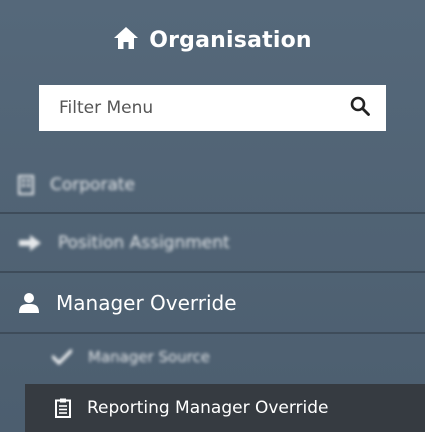 The height and width of the screenshot is (432, 425). I want to click on user-icon, so click(29, 303).